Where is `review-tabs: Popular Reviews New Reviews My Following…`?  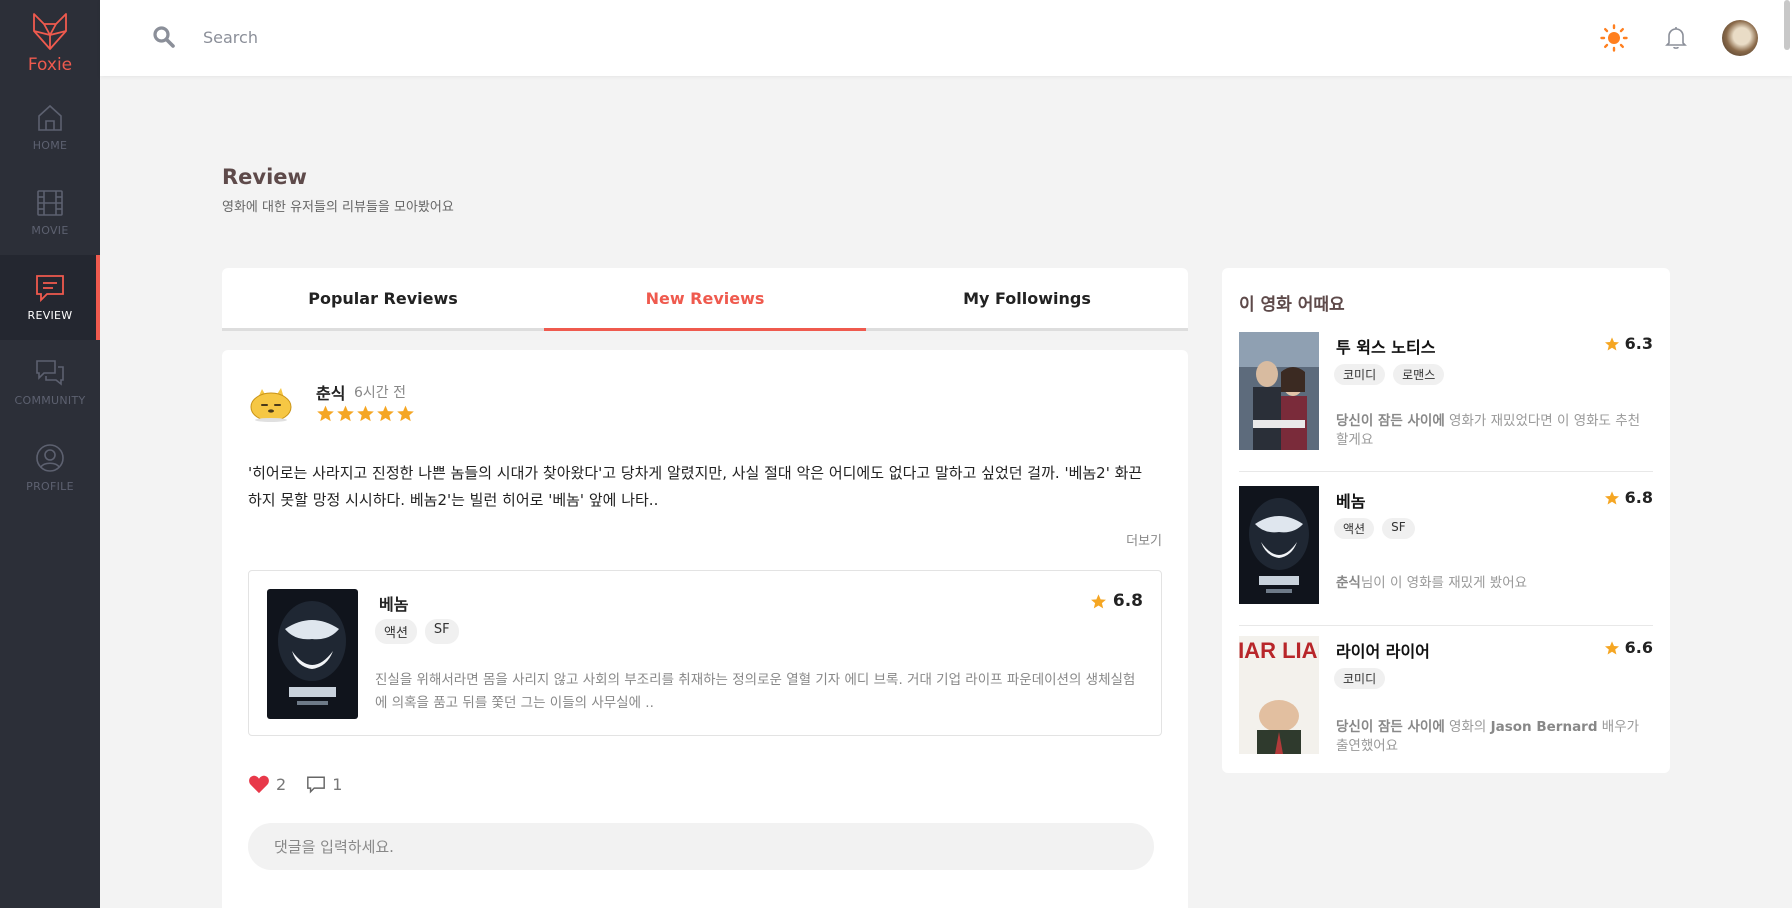
review-tabs: Popular Reviews New Reviews My Following… is located at coordinates (705, 299).